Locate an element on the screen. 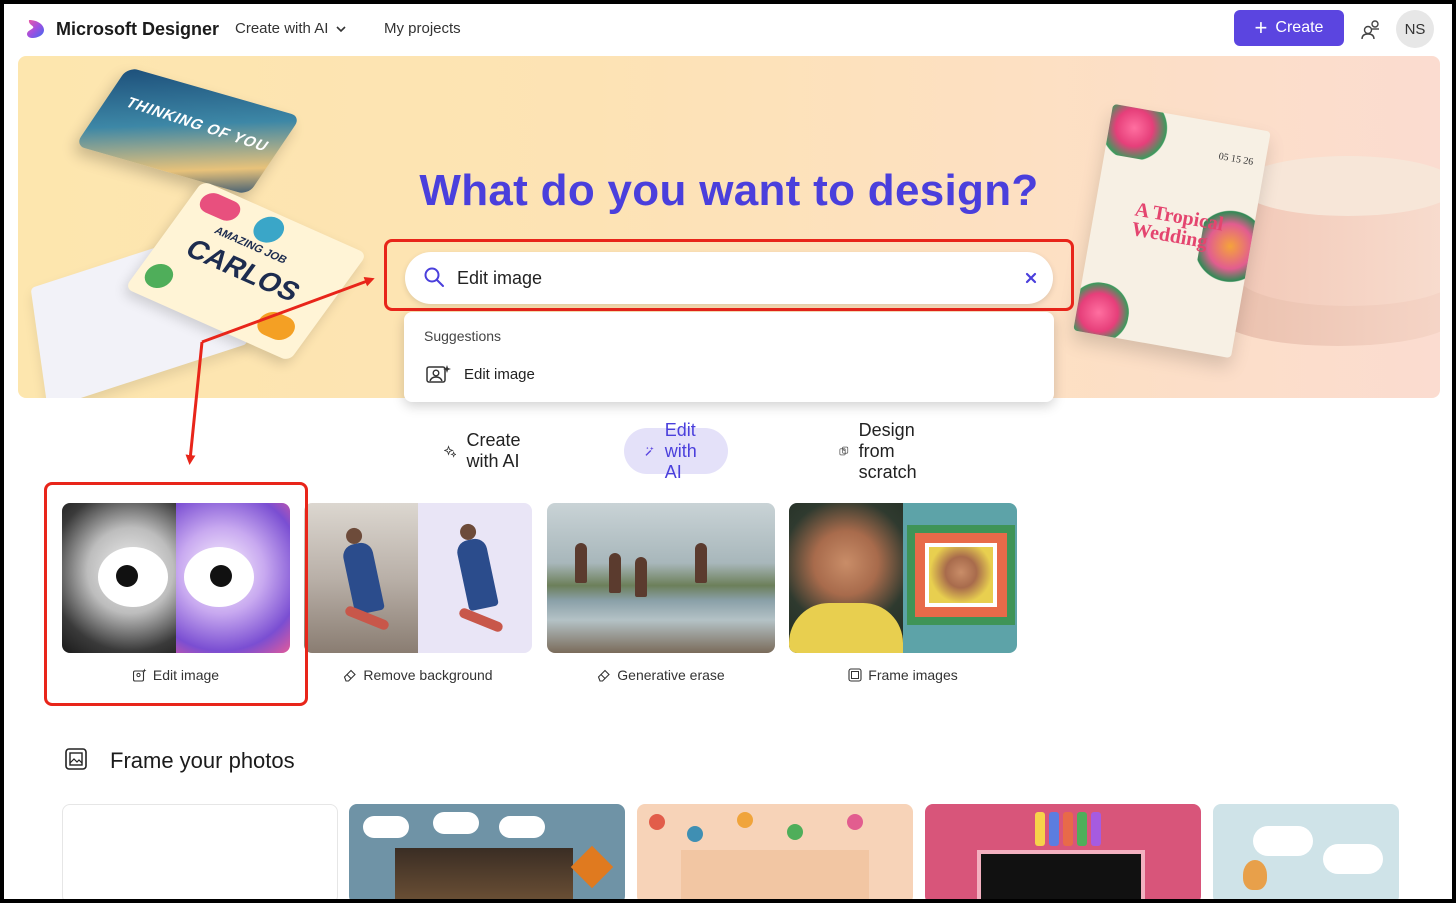 This screenshot has width=1456, height=903. tool-label: Frame images is located at coordinates (913, 675).